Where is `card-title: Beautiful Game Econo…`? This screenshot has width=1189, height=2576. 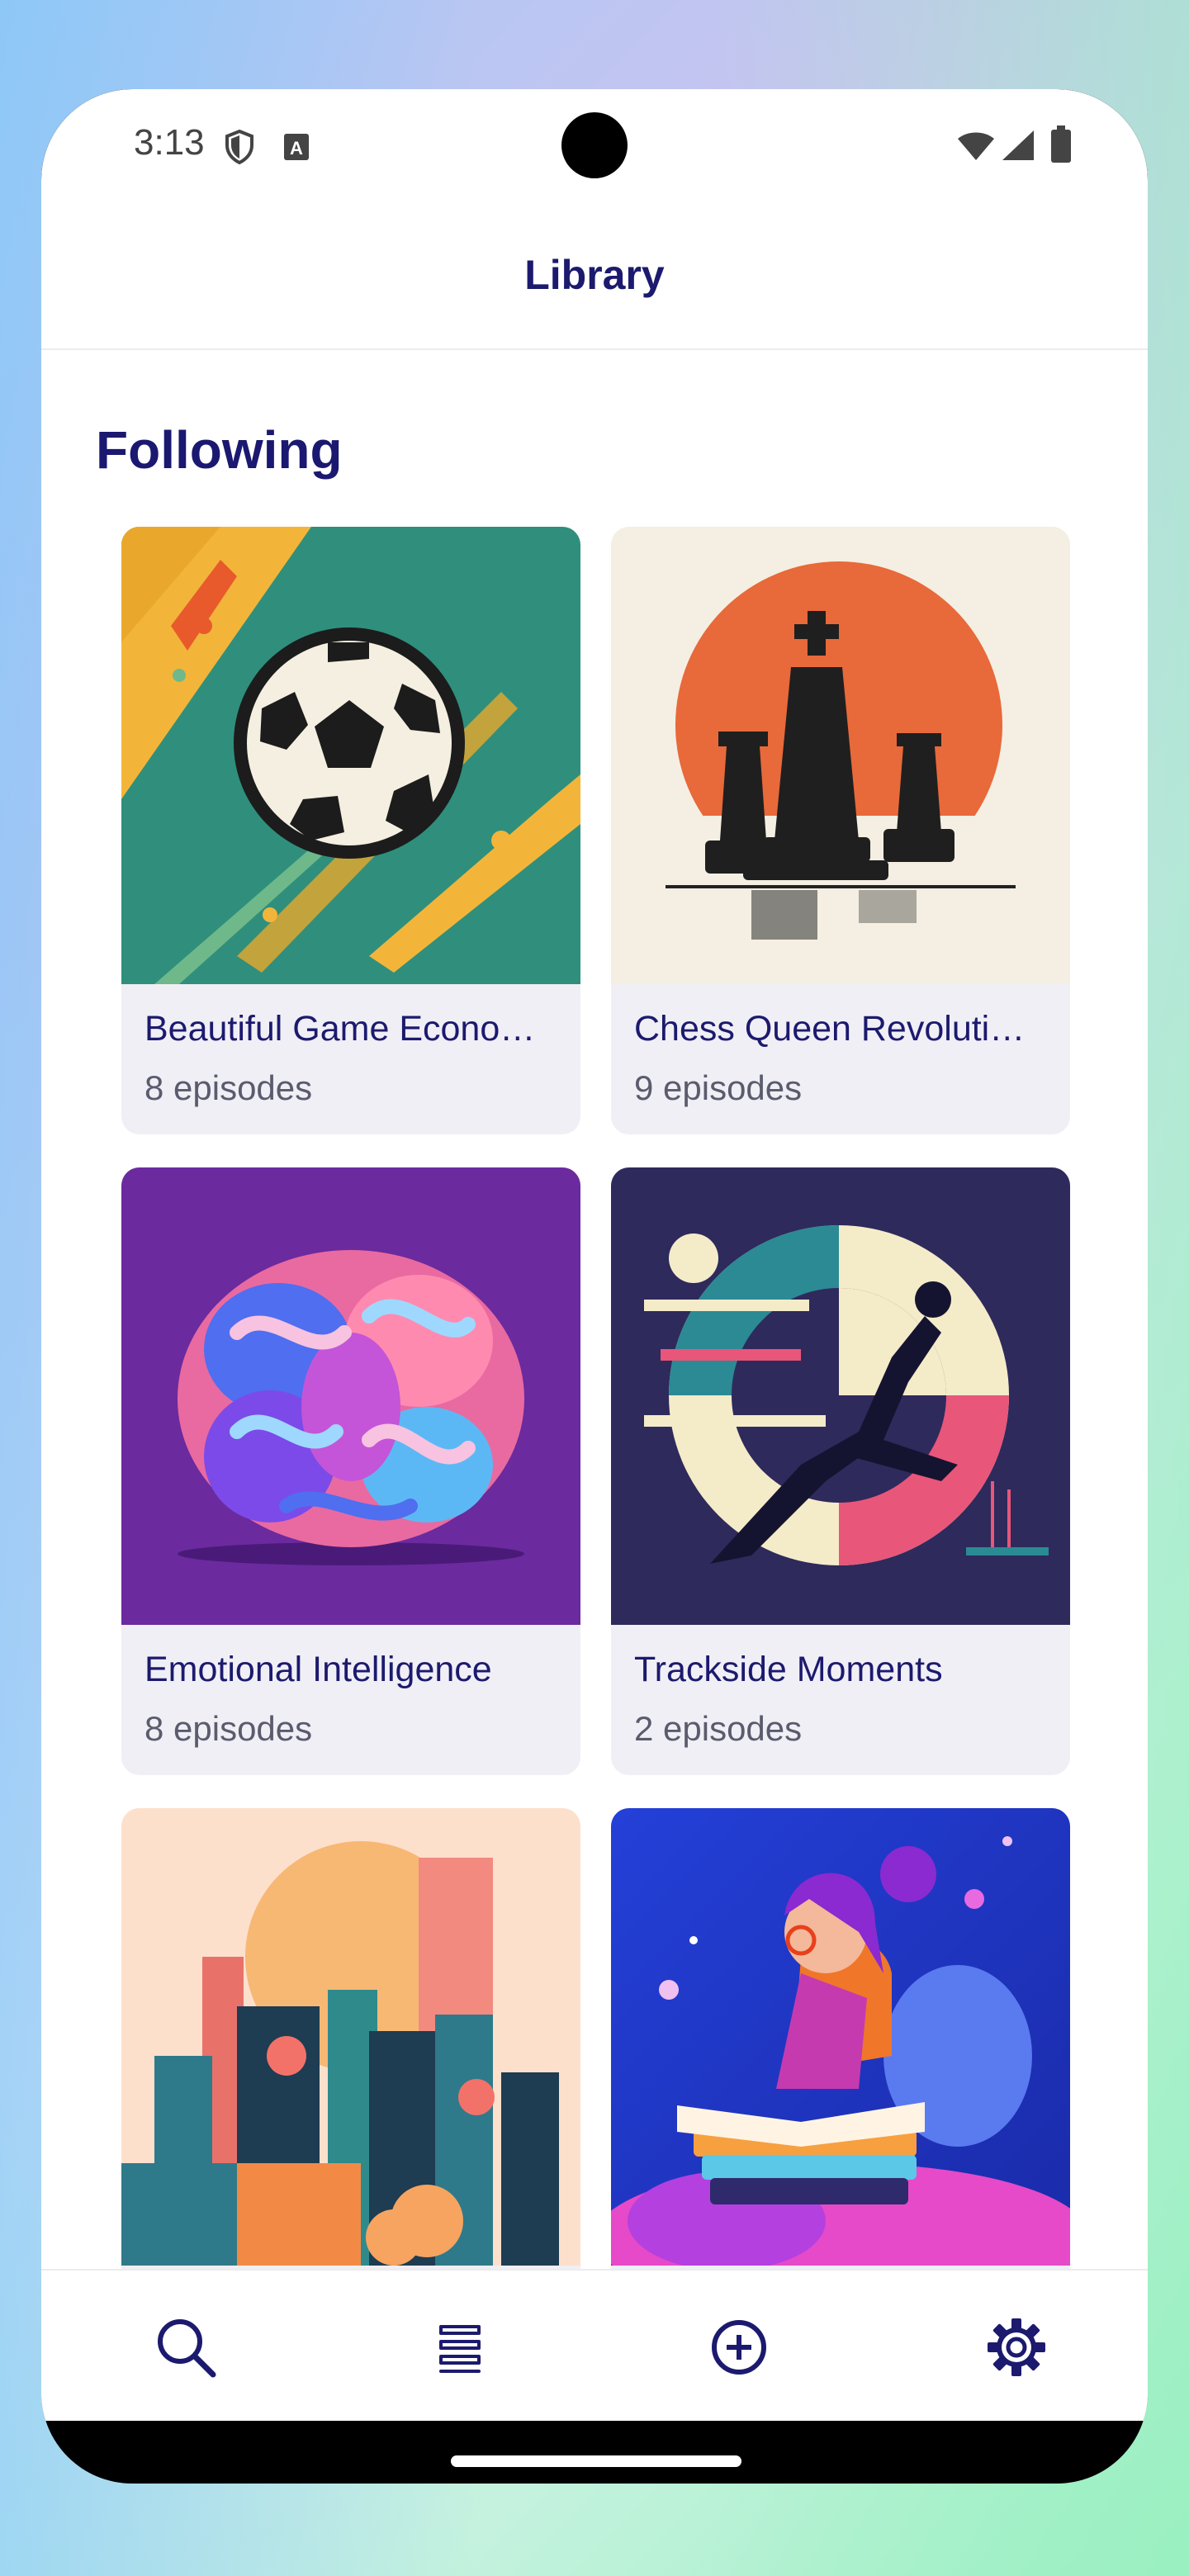
card-title: Beautiful Game Econo… is located at coordinates (340, 1029).